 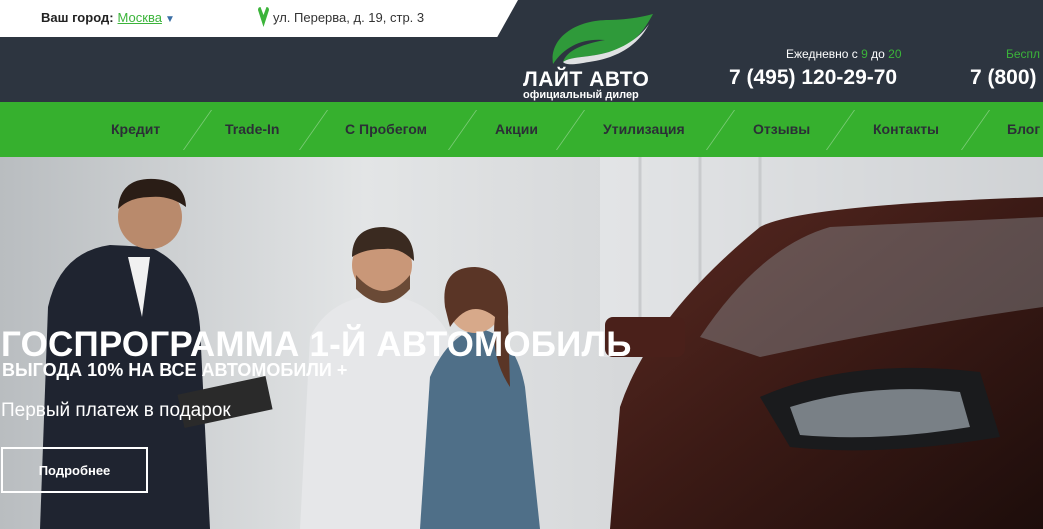 I want to click on nav-item-promo: Акции, so click(x=516, y=129).